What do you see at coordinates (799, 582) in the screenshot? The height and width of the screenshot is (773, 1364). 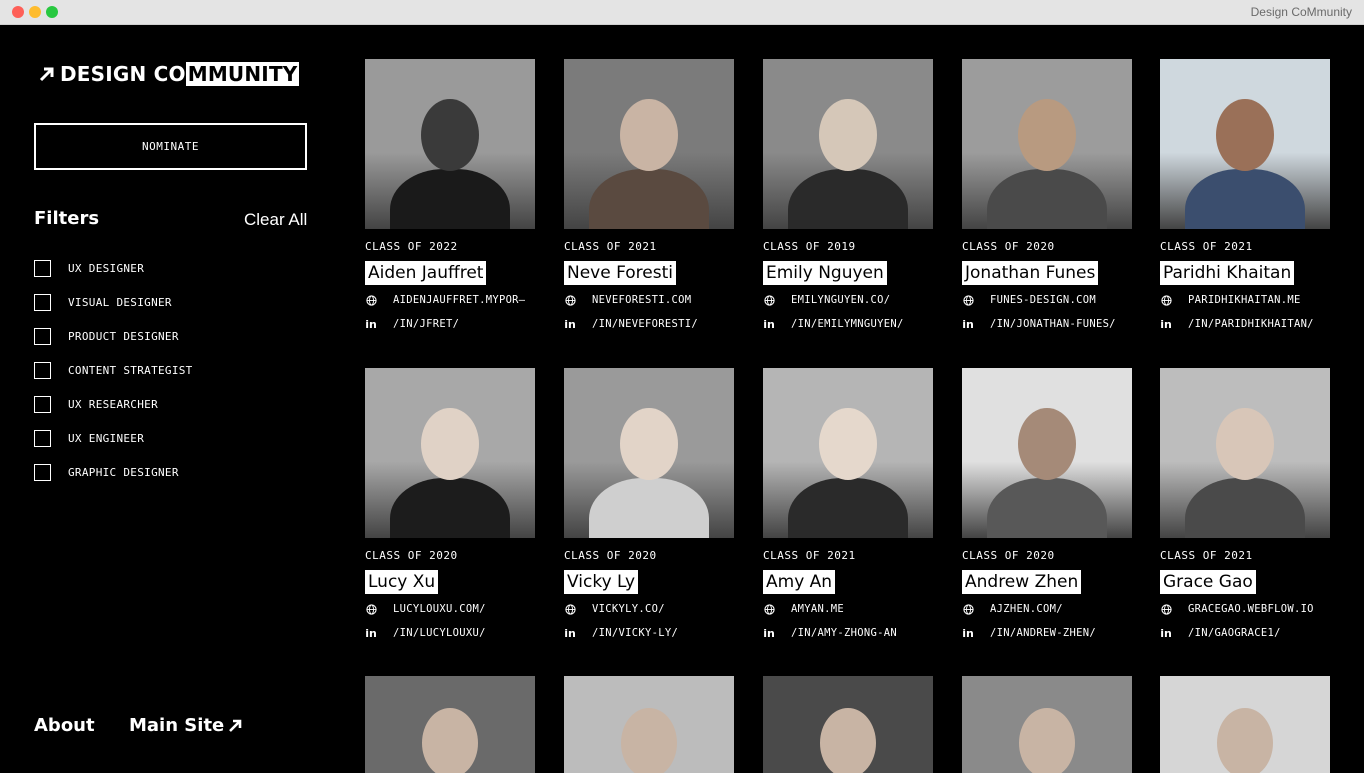 I see `member-name: Amy An` at bounding box center [799, 582].